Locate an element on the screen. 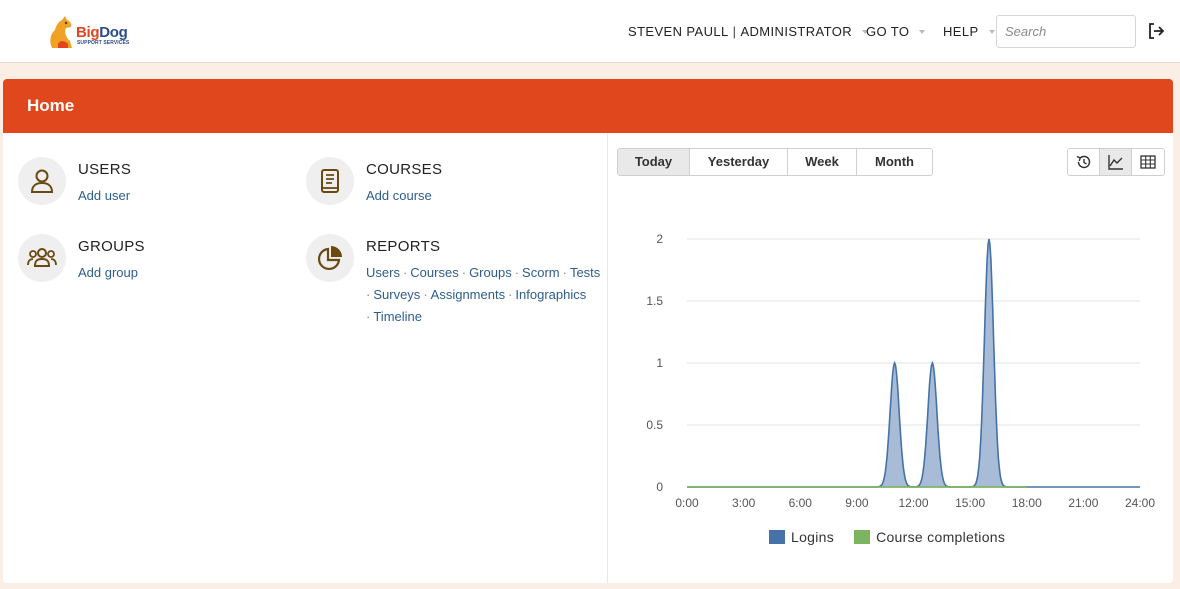  view-switcher is located at coordinates (1116, 162).